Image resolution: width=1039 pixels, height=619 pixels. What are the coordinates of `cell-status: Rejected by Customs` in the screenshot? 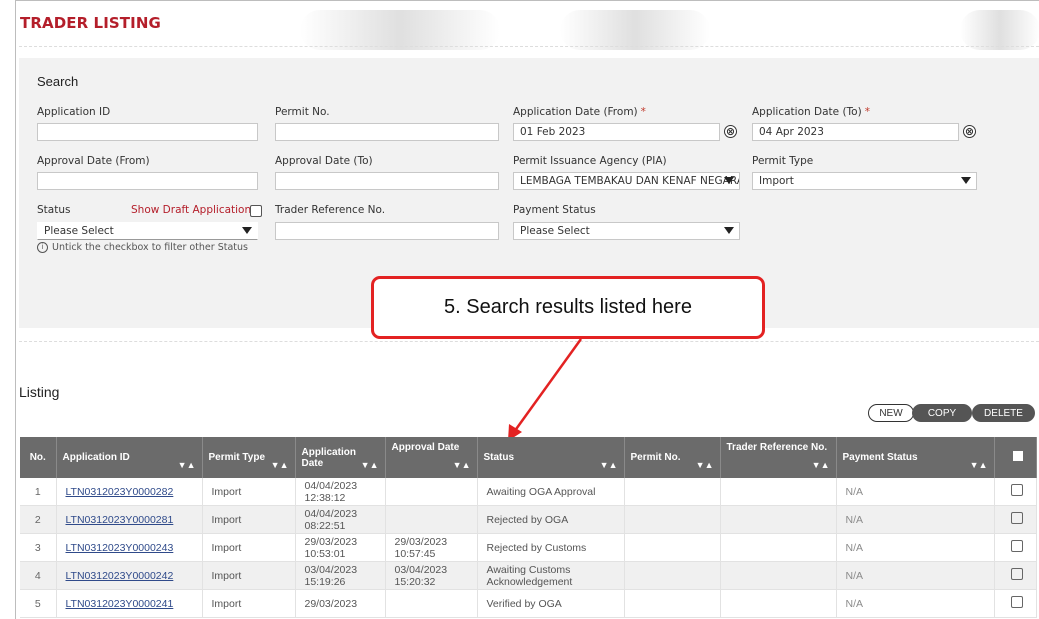 It's located at (551, 547).